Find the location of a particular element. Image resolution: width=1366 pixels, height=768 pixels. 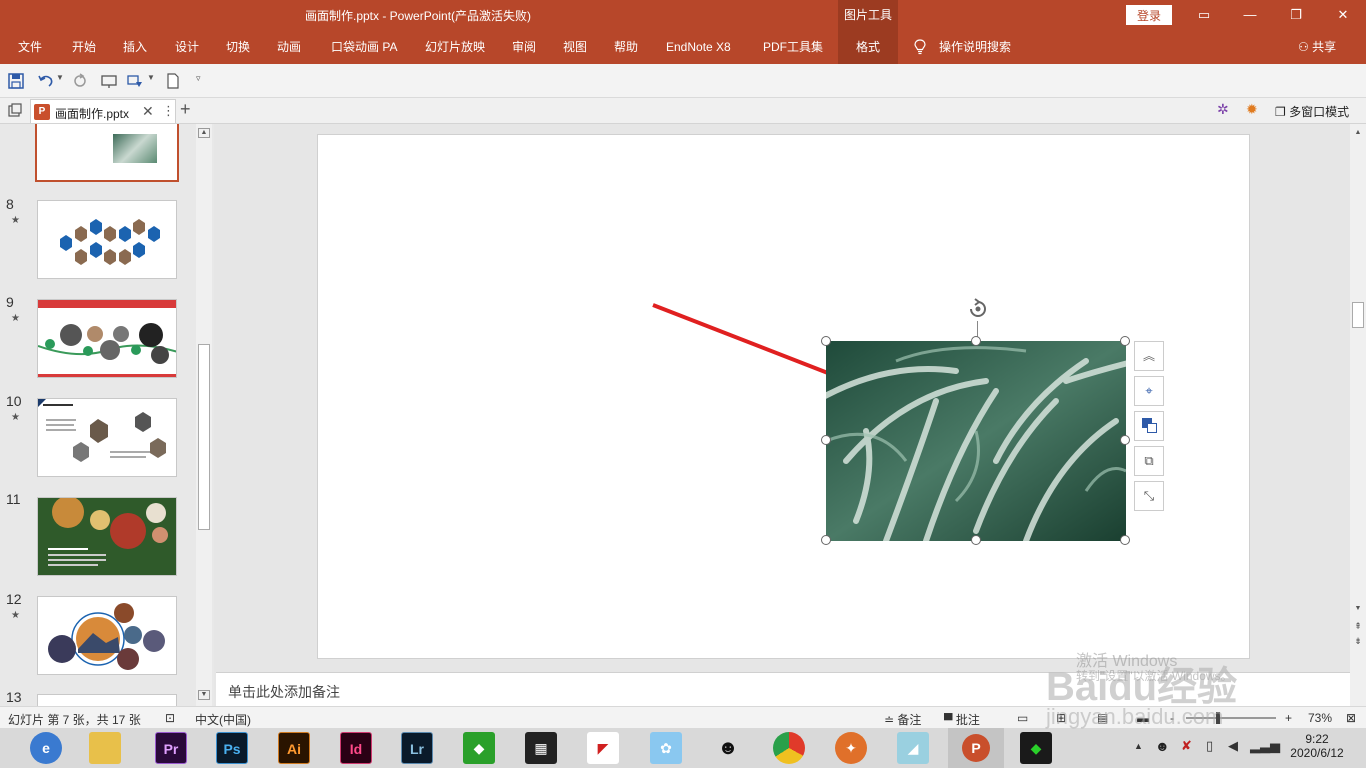

indesign-icon: Id is located at coordinates (356, 748).